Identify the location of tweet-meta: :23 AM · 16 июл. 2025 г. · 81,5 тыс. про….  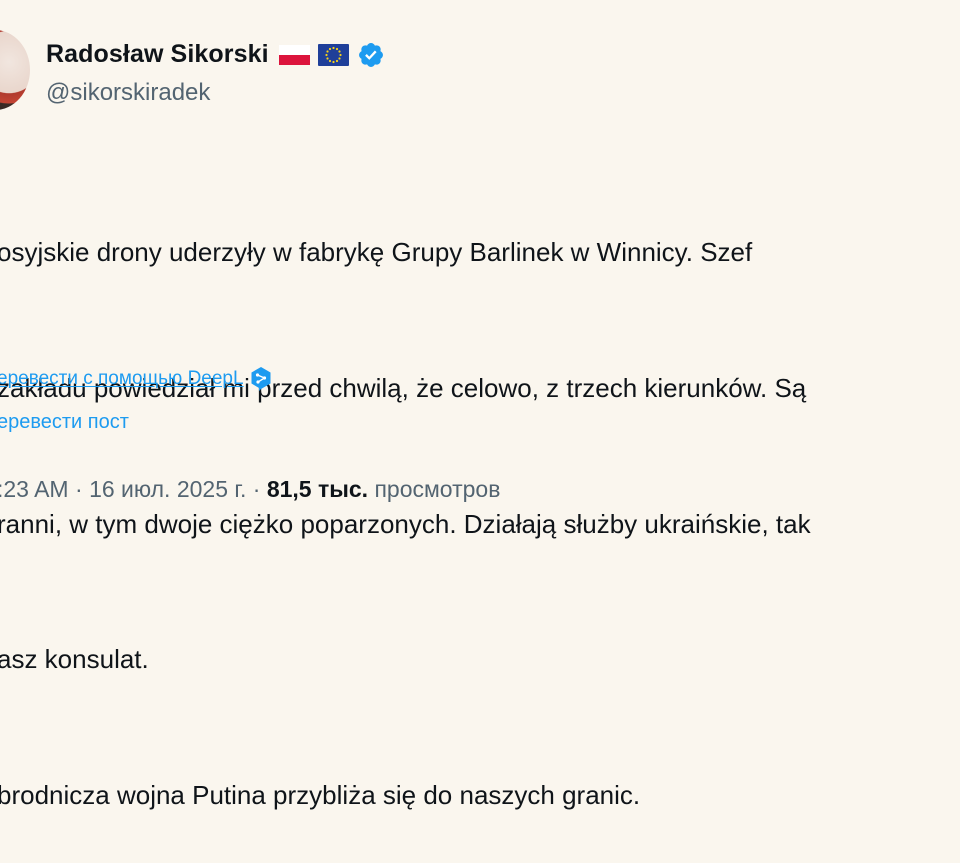
(250, 489).